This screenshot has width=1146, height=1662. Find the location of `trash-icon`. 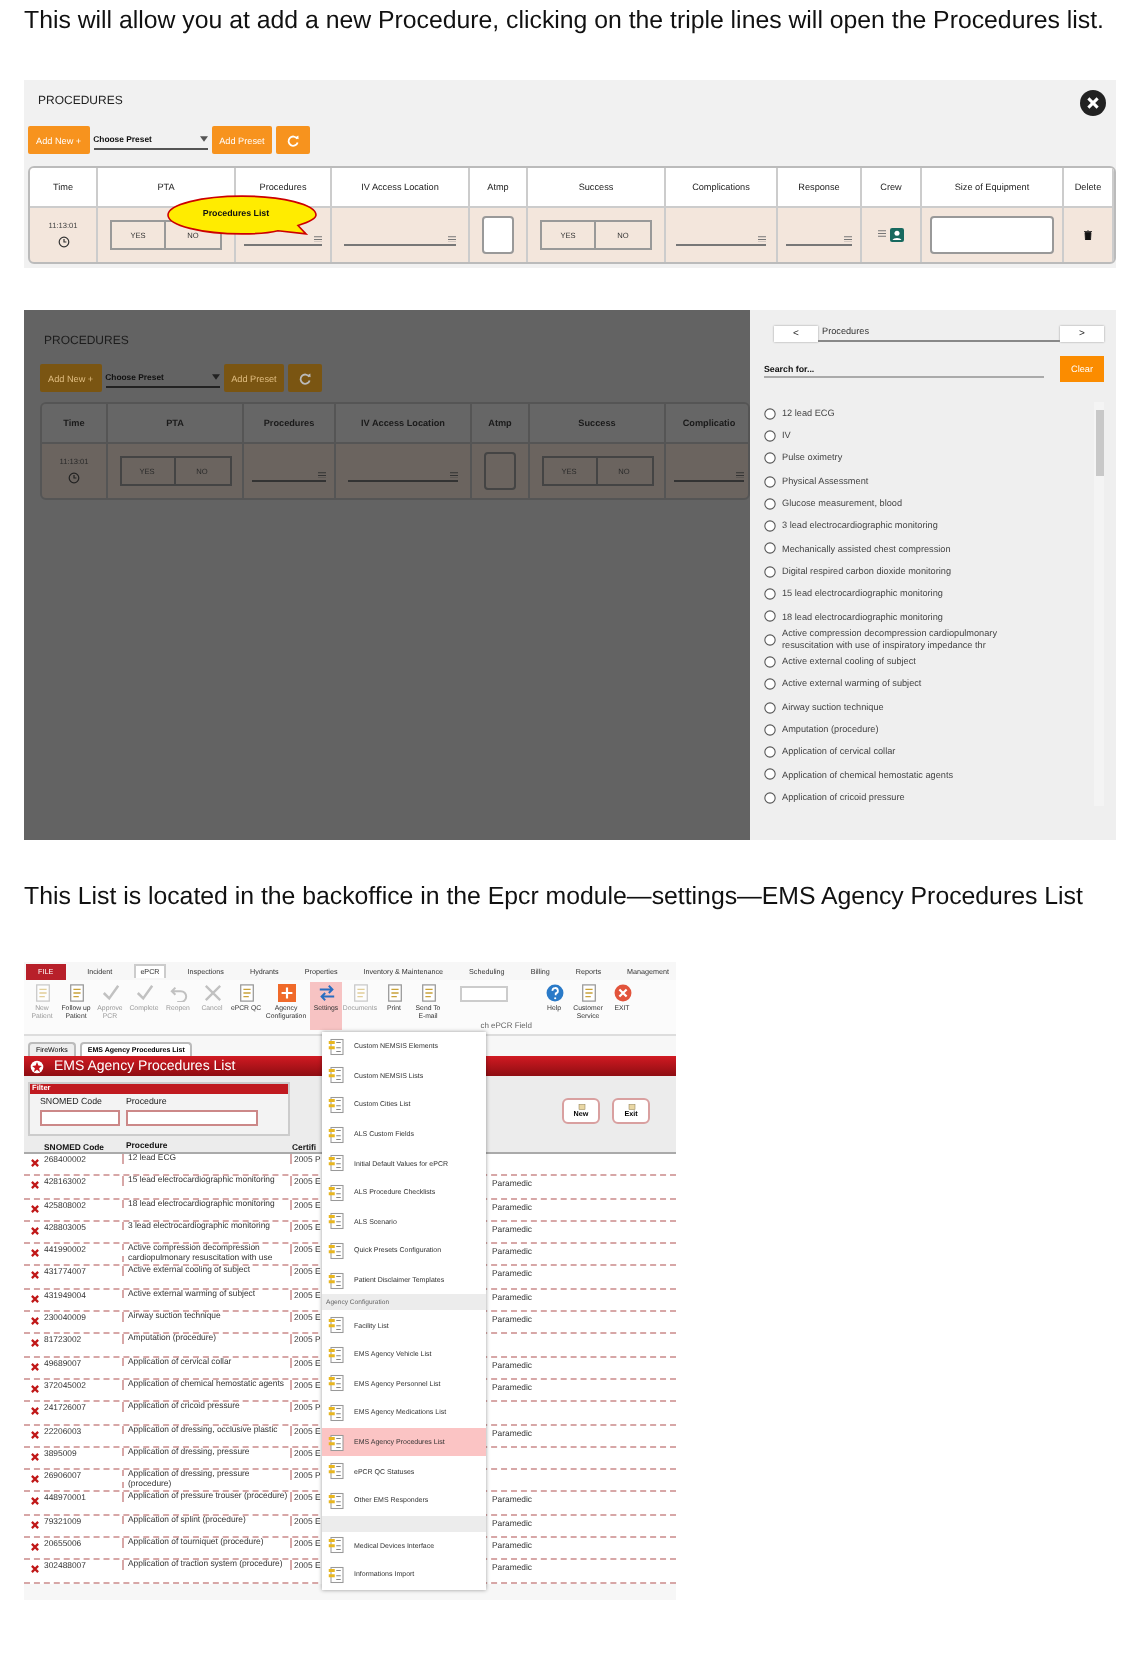

trash-icon is located at coordinates (1088, 235).